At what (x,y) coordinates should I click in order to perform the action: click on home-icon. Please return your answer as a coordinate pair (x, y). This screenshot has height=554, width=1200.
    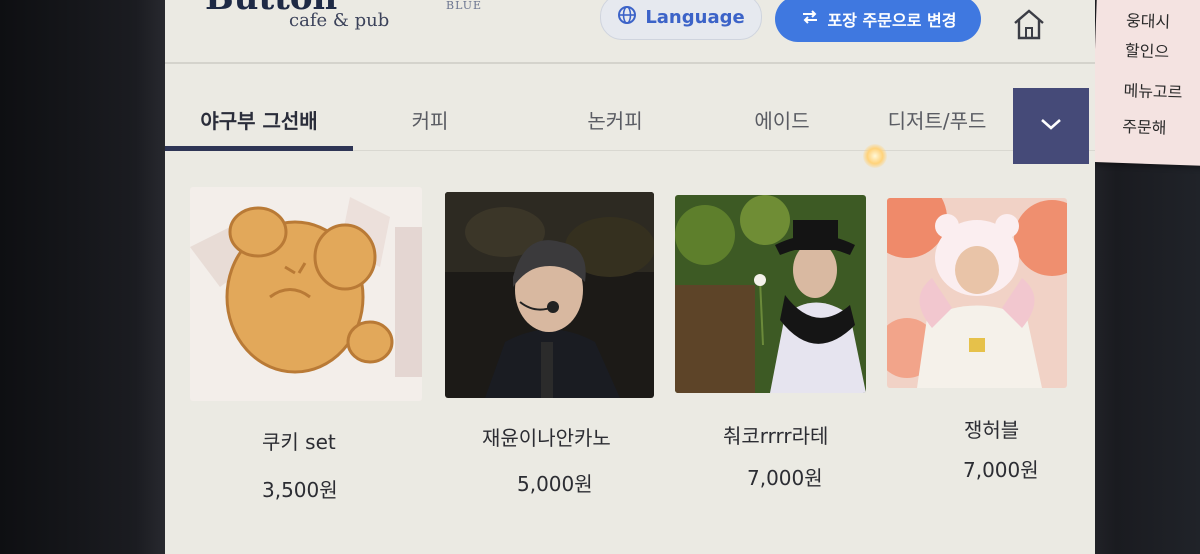
    Looking at the image, I should click on (1029, 26).